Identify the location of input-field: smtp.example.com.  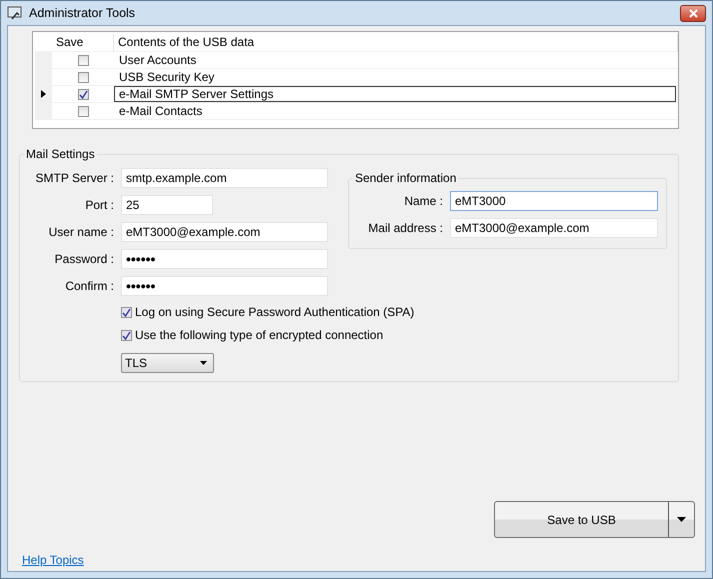
(224, 178).